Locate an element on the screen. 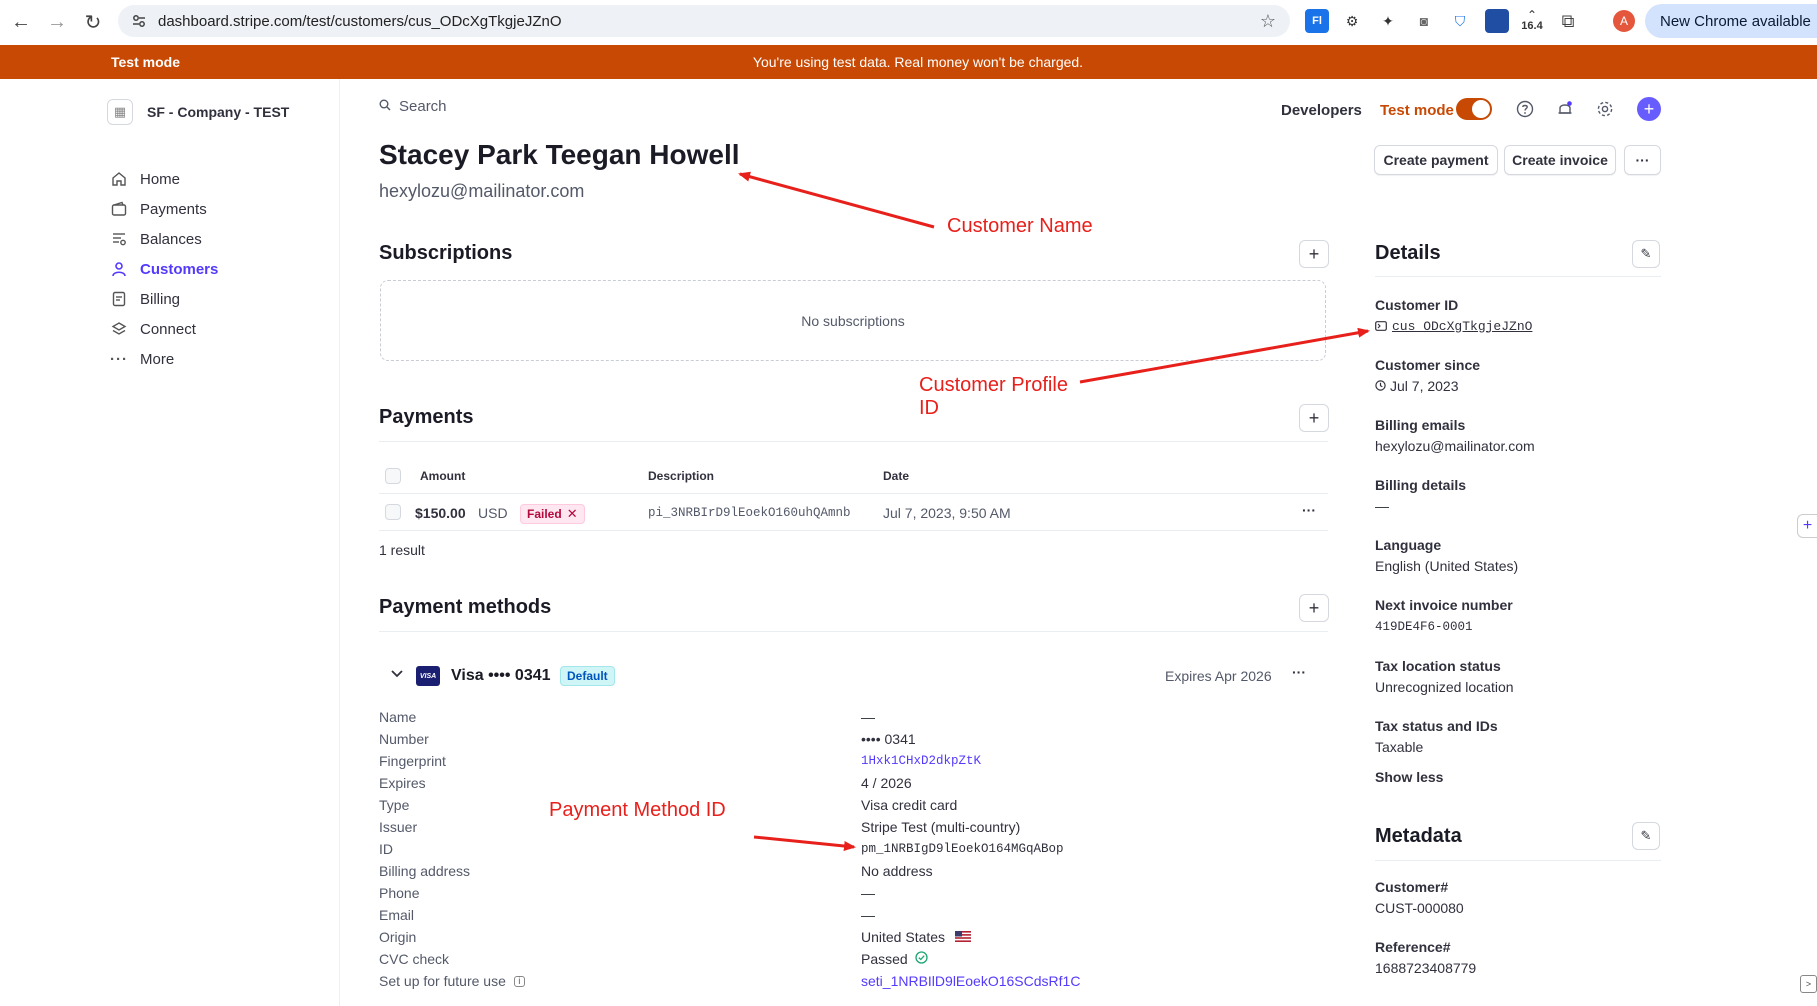 The width and height of the screenshot is (1817, 1006). arrow-to-customer-name is located at coordinates (836, 200).